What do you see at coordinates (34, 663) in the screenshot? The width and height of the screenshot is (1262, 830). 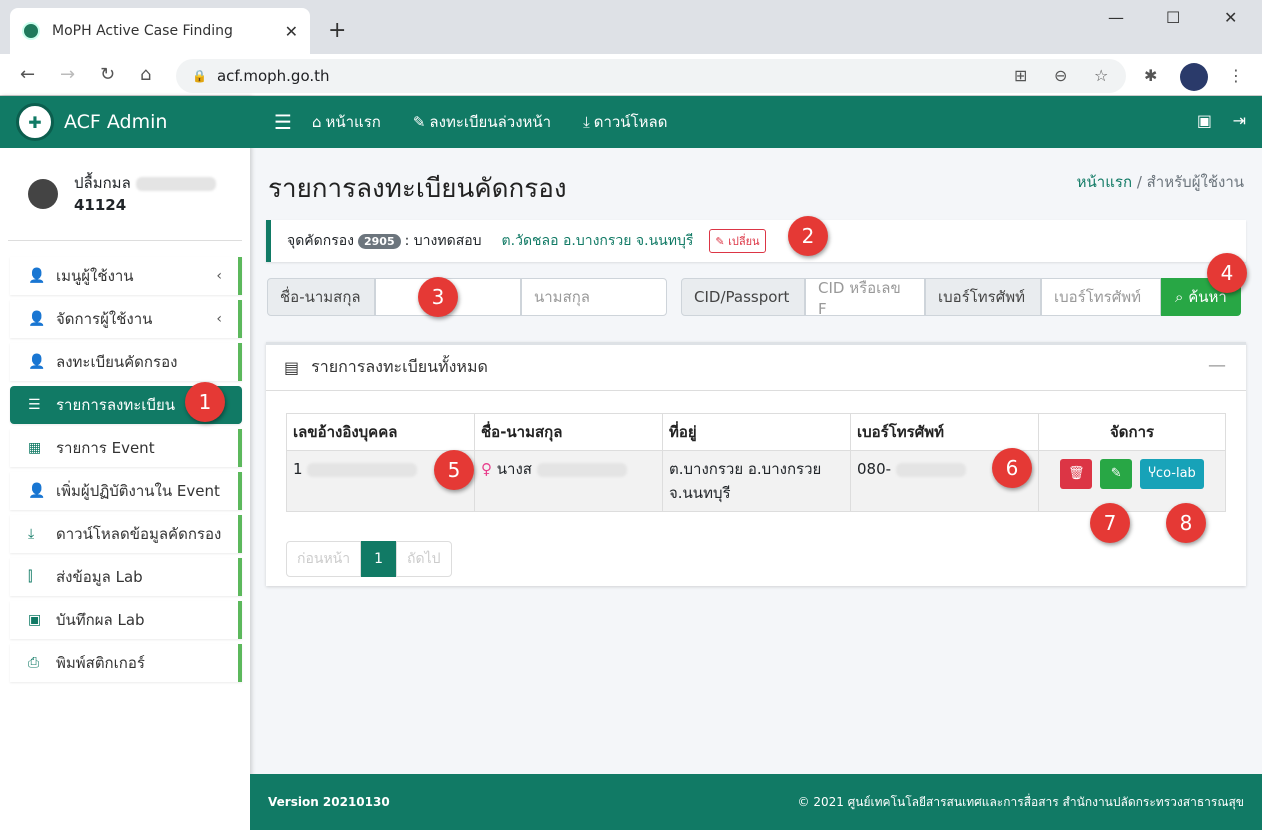 I see `printer-icon: ⎙` at bounding box center [34, 663].